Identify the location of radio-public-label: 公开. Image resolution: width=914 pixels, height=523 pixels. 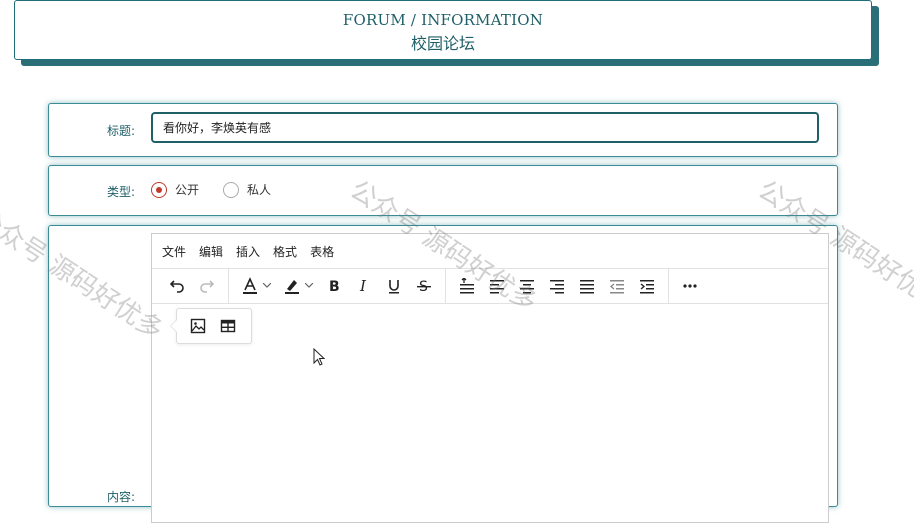
(187, 190).